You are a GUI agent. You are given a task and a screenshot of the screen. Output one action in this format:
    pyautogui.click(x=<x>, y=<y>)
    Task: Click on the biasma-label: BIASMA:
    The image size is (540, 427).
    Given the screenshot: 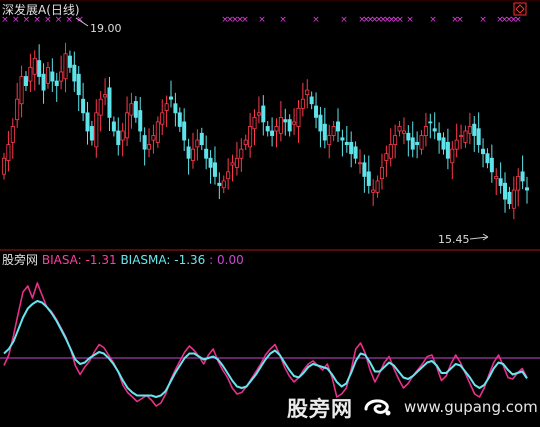 What is the action you would take?
    pyautogui.click(x=145, y=260)
    